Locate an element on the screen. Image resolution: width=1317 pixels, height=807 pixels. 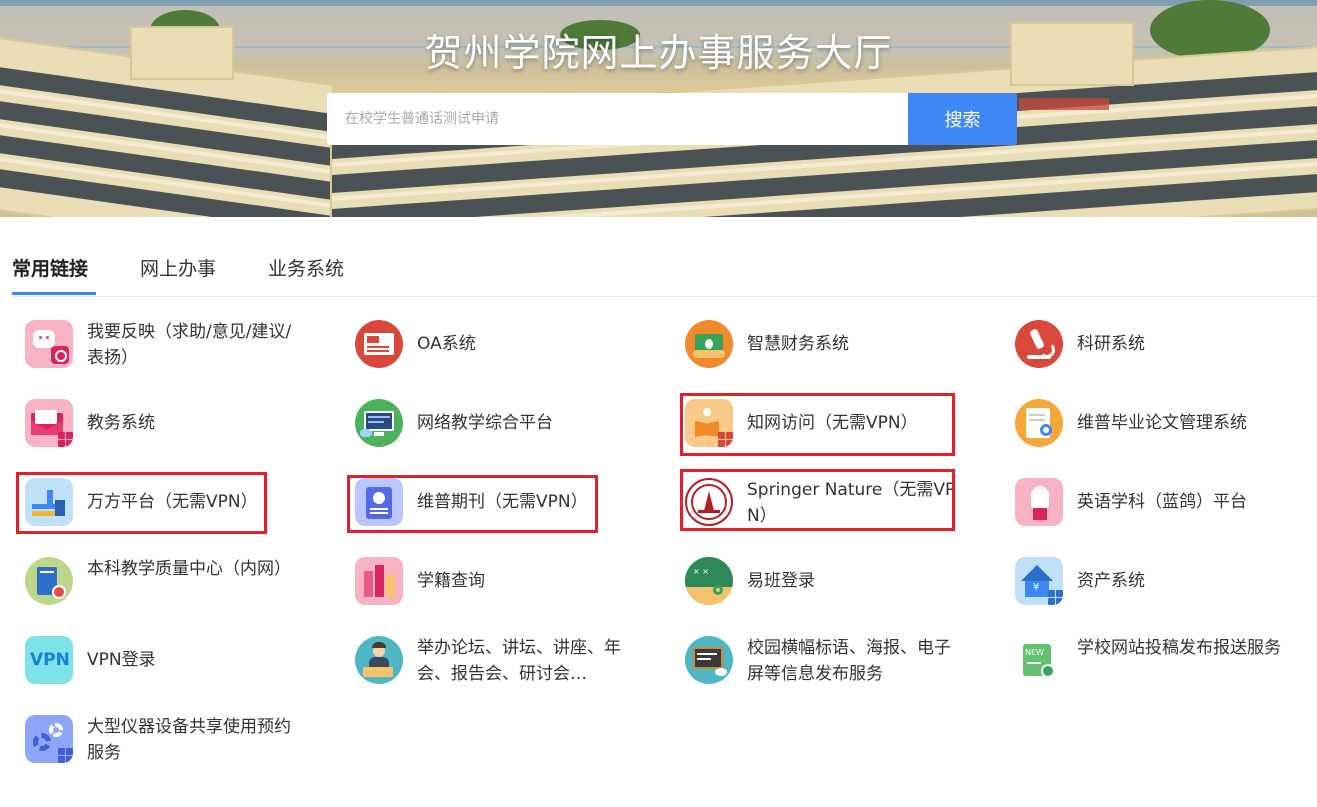
tab-business-systems: 业务系统 is located at coordinates (306, 267).